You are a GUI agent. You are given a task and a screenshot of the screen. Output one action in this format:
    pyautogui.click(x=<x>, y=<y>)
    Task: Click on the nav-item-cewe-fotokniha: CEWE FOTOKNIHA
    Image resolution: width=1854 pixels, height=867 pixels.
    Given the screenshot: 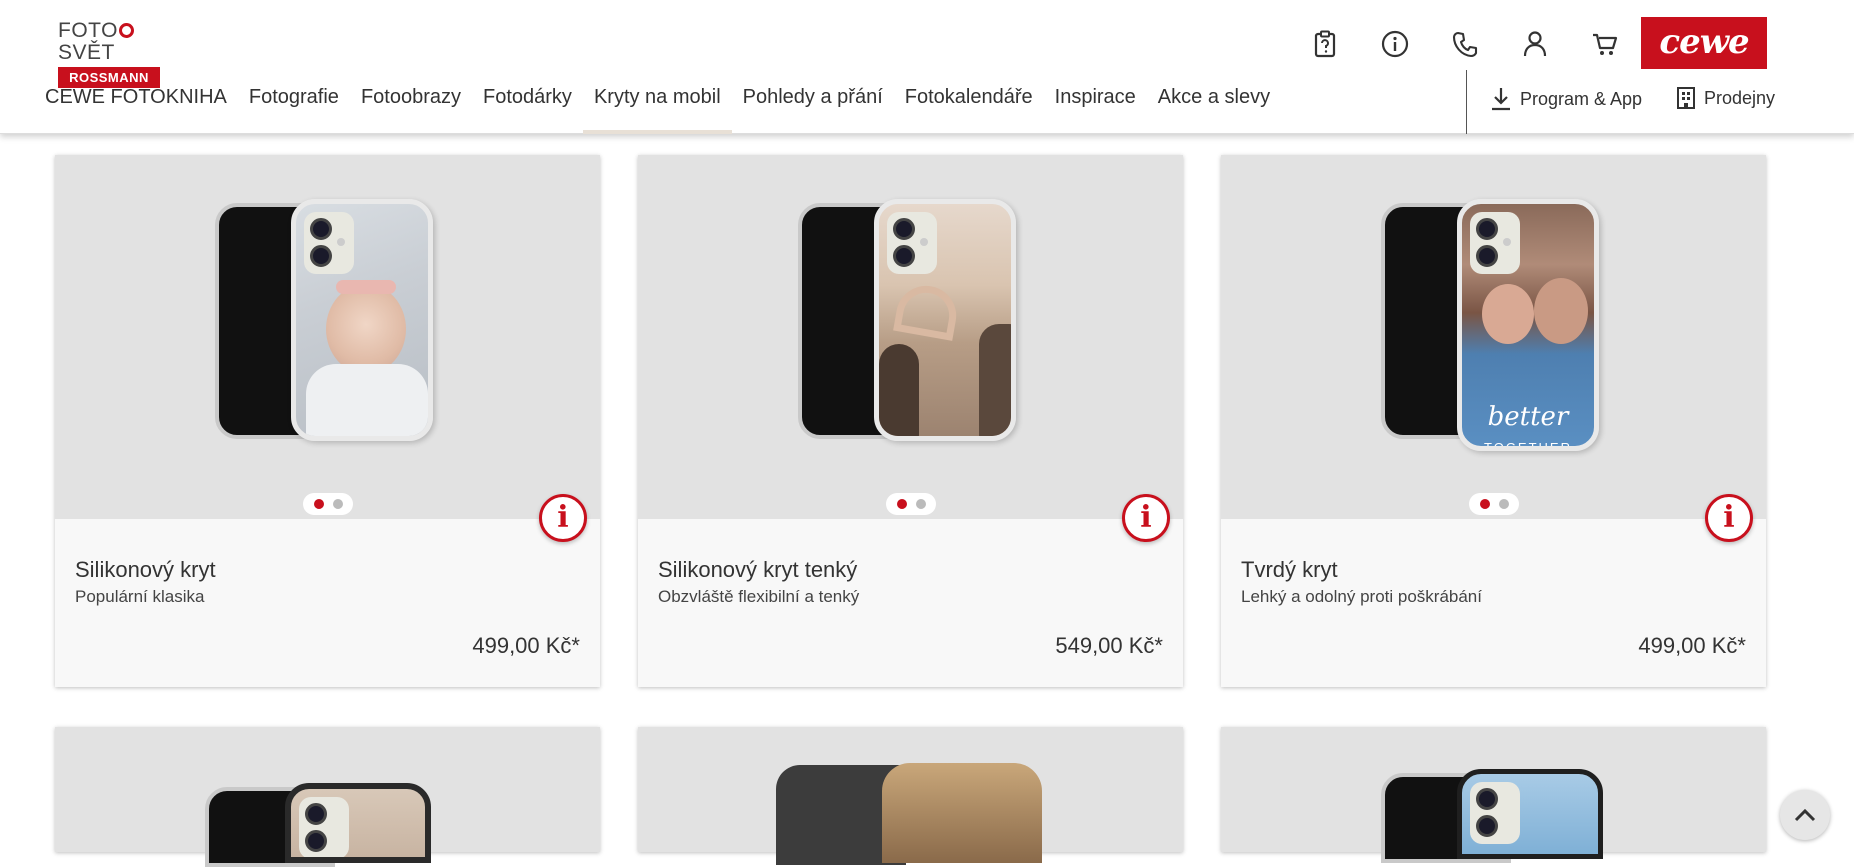 What is the action you would take?
    pyautogui.click(x=136, y=105)
    